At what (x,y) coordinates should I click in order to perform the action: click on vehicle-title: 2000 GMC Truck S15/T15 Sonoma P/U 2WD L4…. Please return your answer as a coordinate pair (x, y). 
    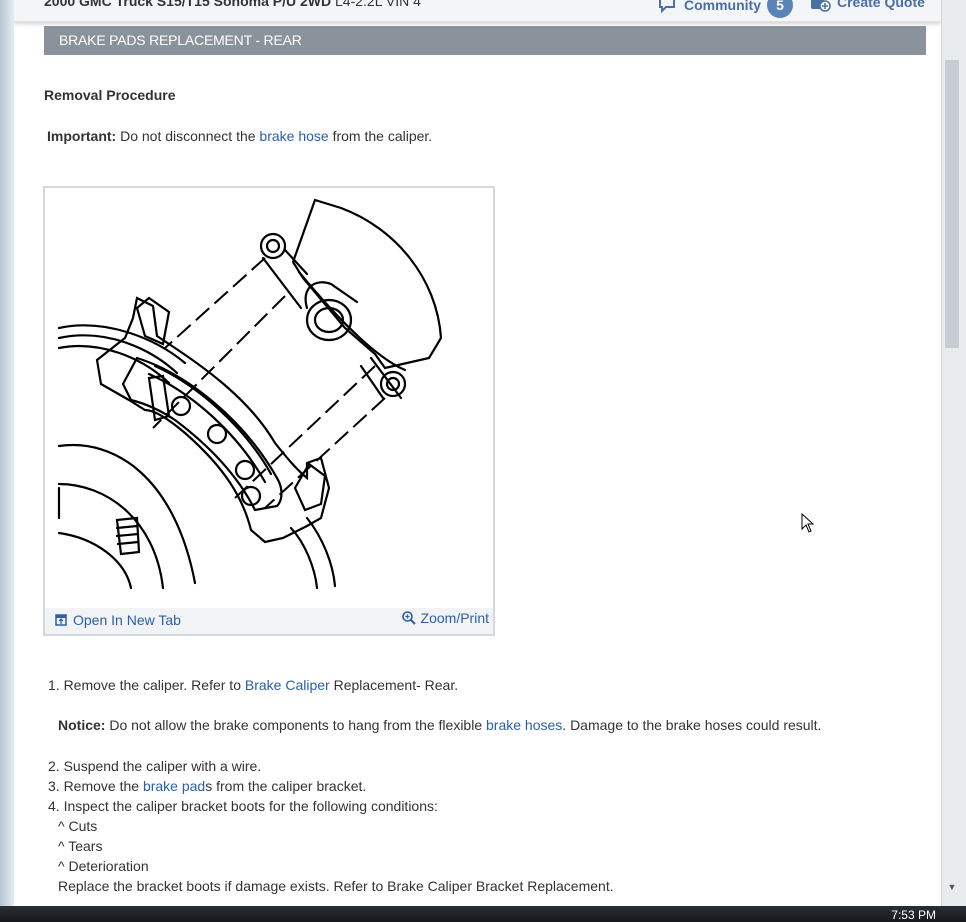
    Looking at the image, I should click on (232, 4).